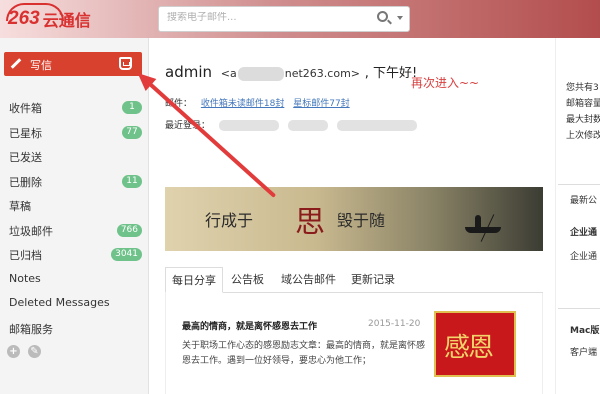 The width and height of the screenshot is (600, 394). I want to click on sidebar-item-deleted: 已删除 11, so click(74, 182).